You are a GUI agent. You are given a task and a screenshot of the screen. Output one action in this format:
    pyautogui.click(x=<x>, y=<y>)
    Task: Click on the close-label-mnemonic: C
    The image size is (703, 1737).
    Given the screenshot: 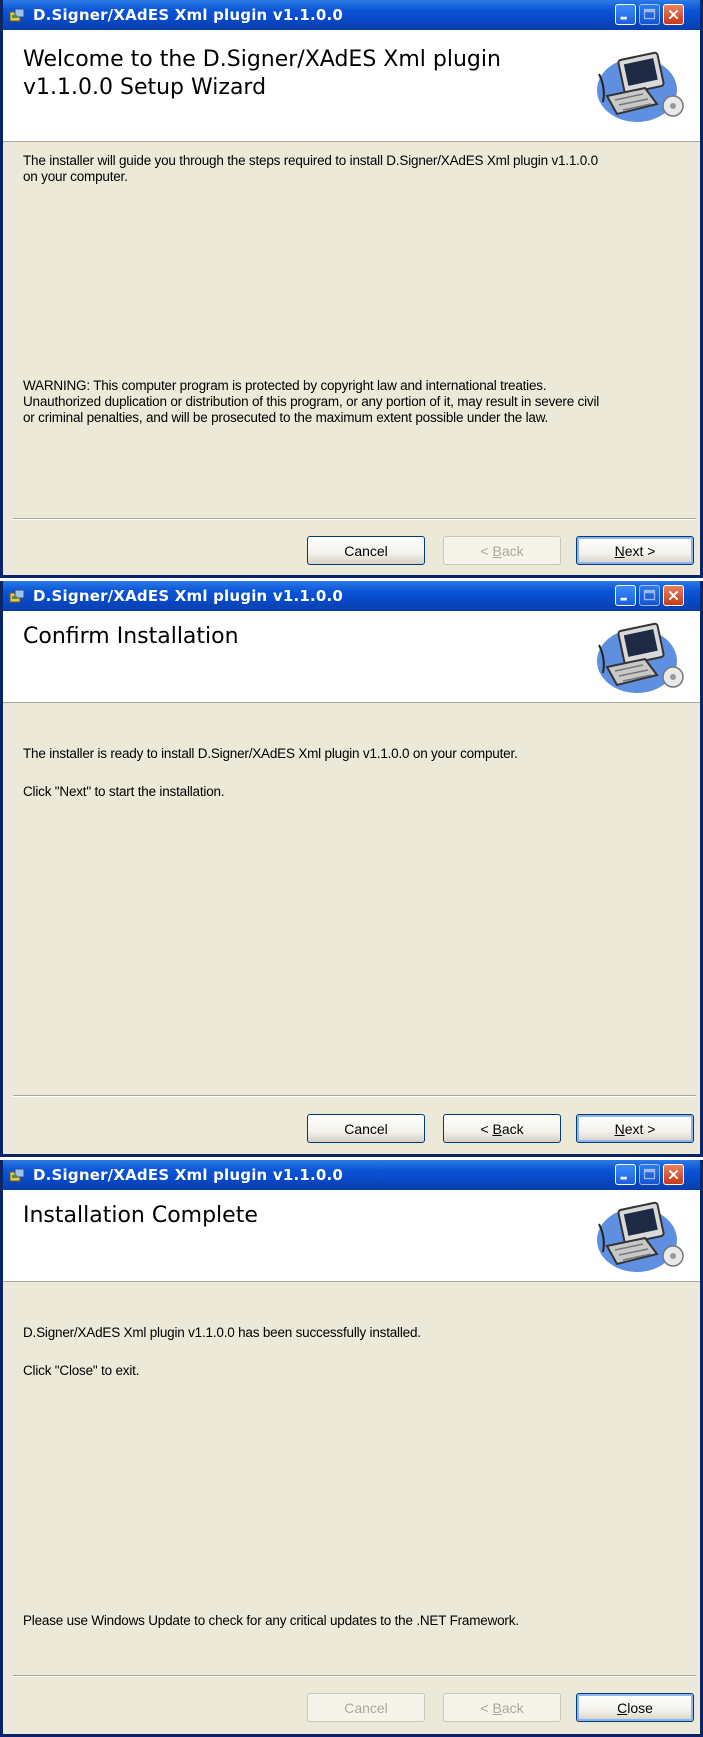 What is the action you would take?
    pyautogui.click(x=622, y=1707)
    